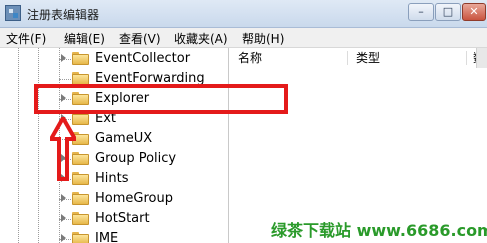 This screenshot has width=487, height=243. Describe the element at coordinates (63, 15) in the screenshot. I see `window-title: 注册表编辑器` at that location.